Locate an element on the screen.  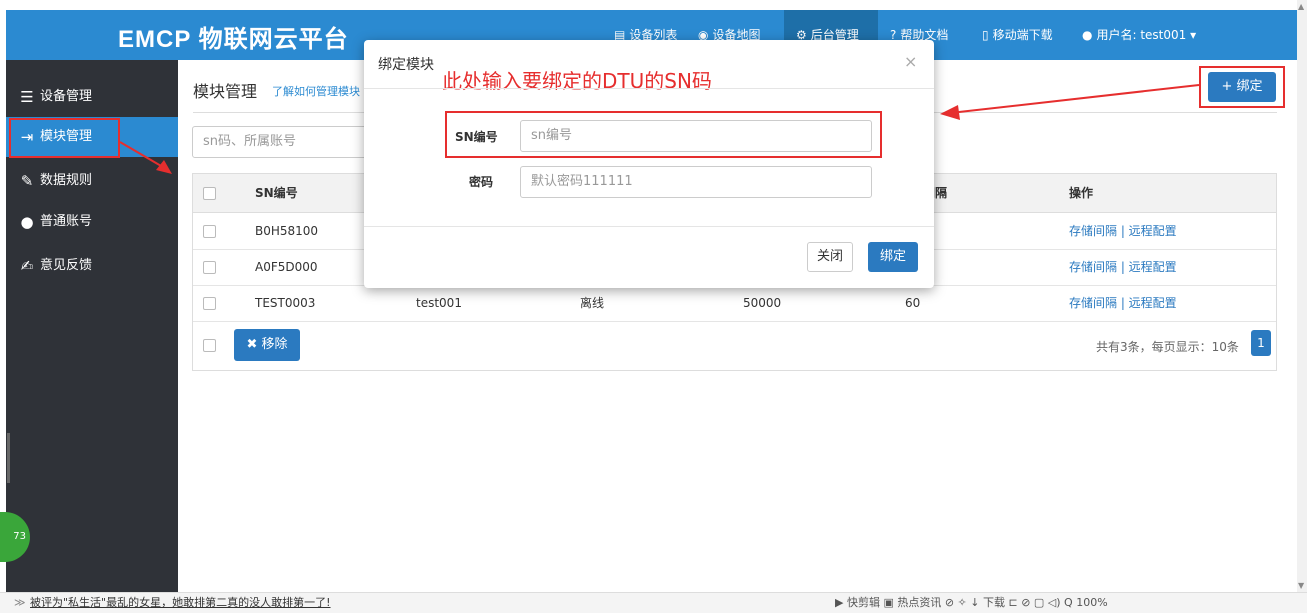
annotation-box-sn-field is located at coordinates (663, 134).